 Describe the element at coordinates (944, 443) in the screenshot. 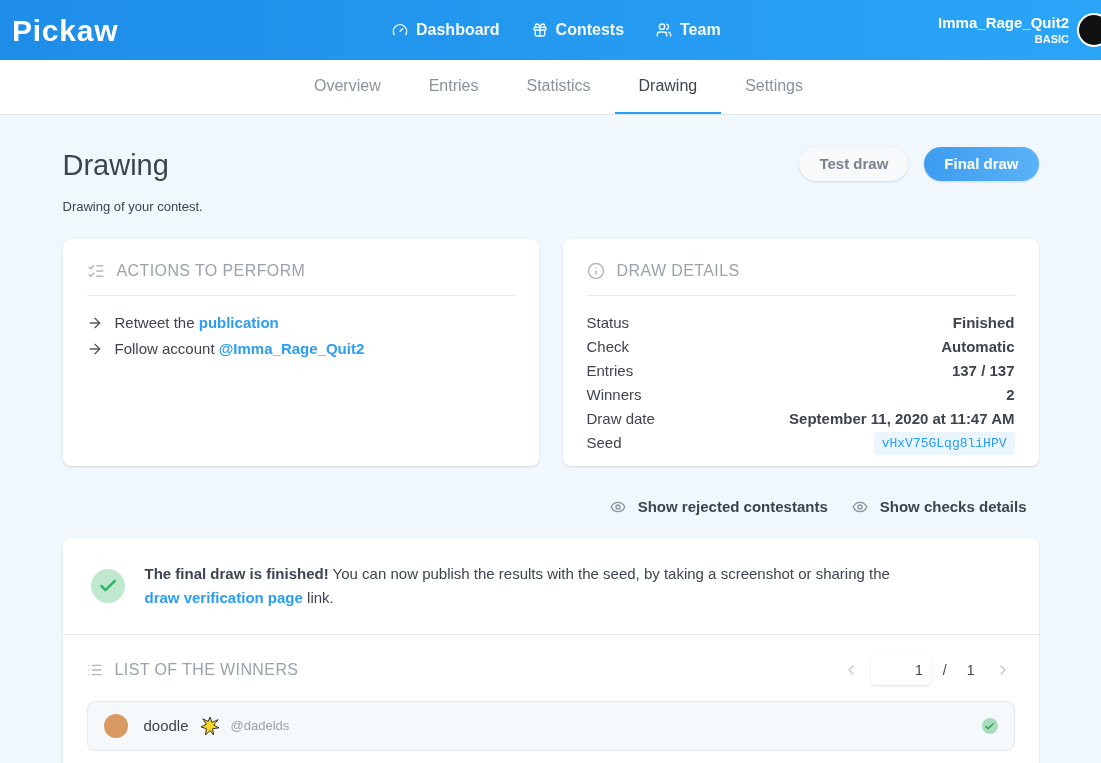

I see `seed-code: vHxV75GLqg8liHPV` at that location.